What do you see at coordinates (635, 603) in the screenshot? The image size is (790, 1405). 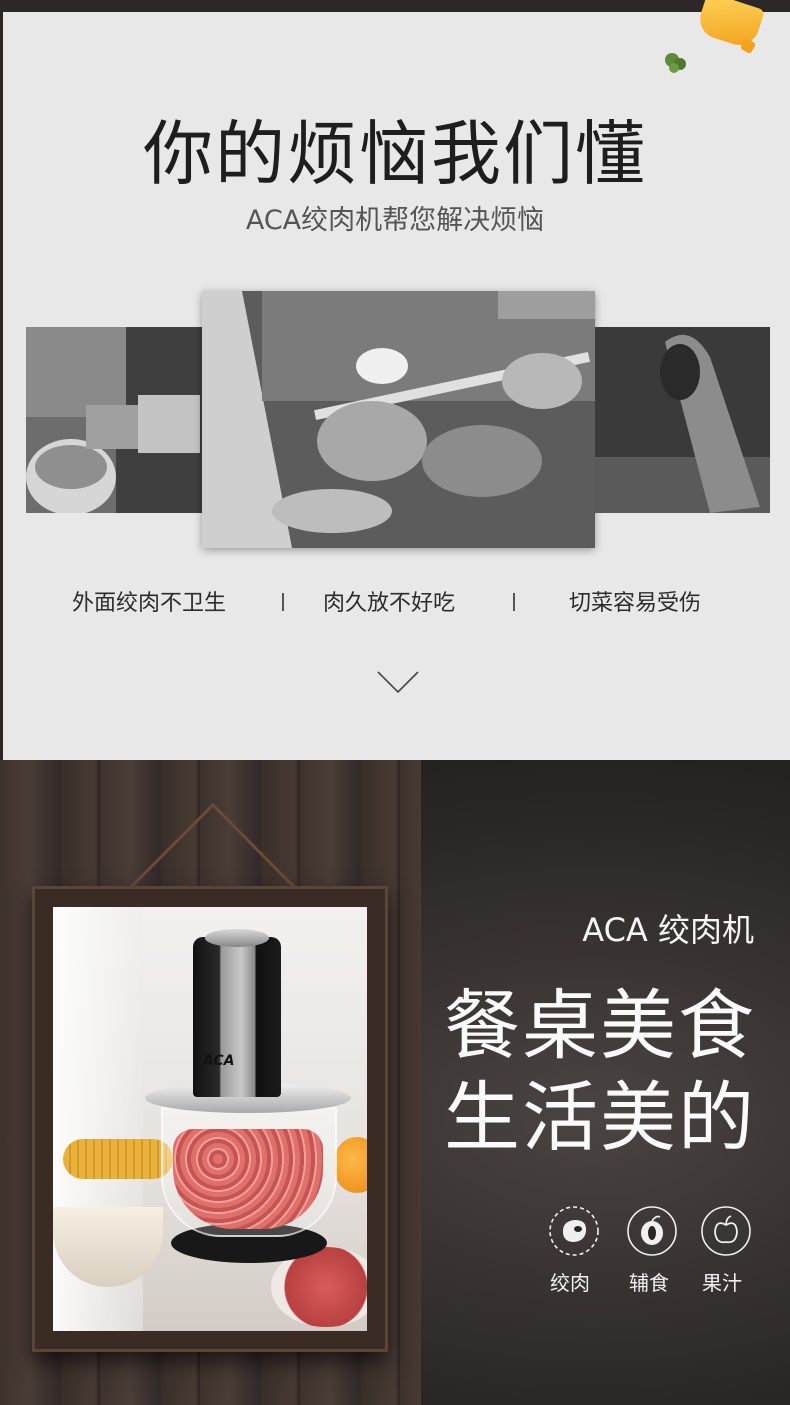 I see `caption-injury: 切菜容易受伤` at bounding box center [635, 603].